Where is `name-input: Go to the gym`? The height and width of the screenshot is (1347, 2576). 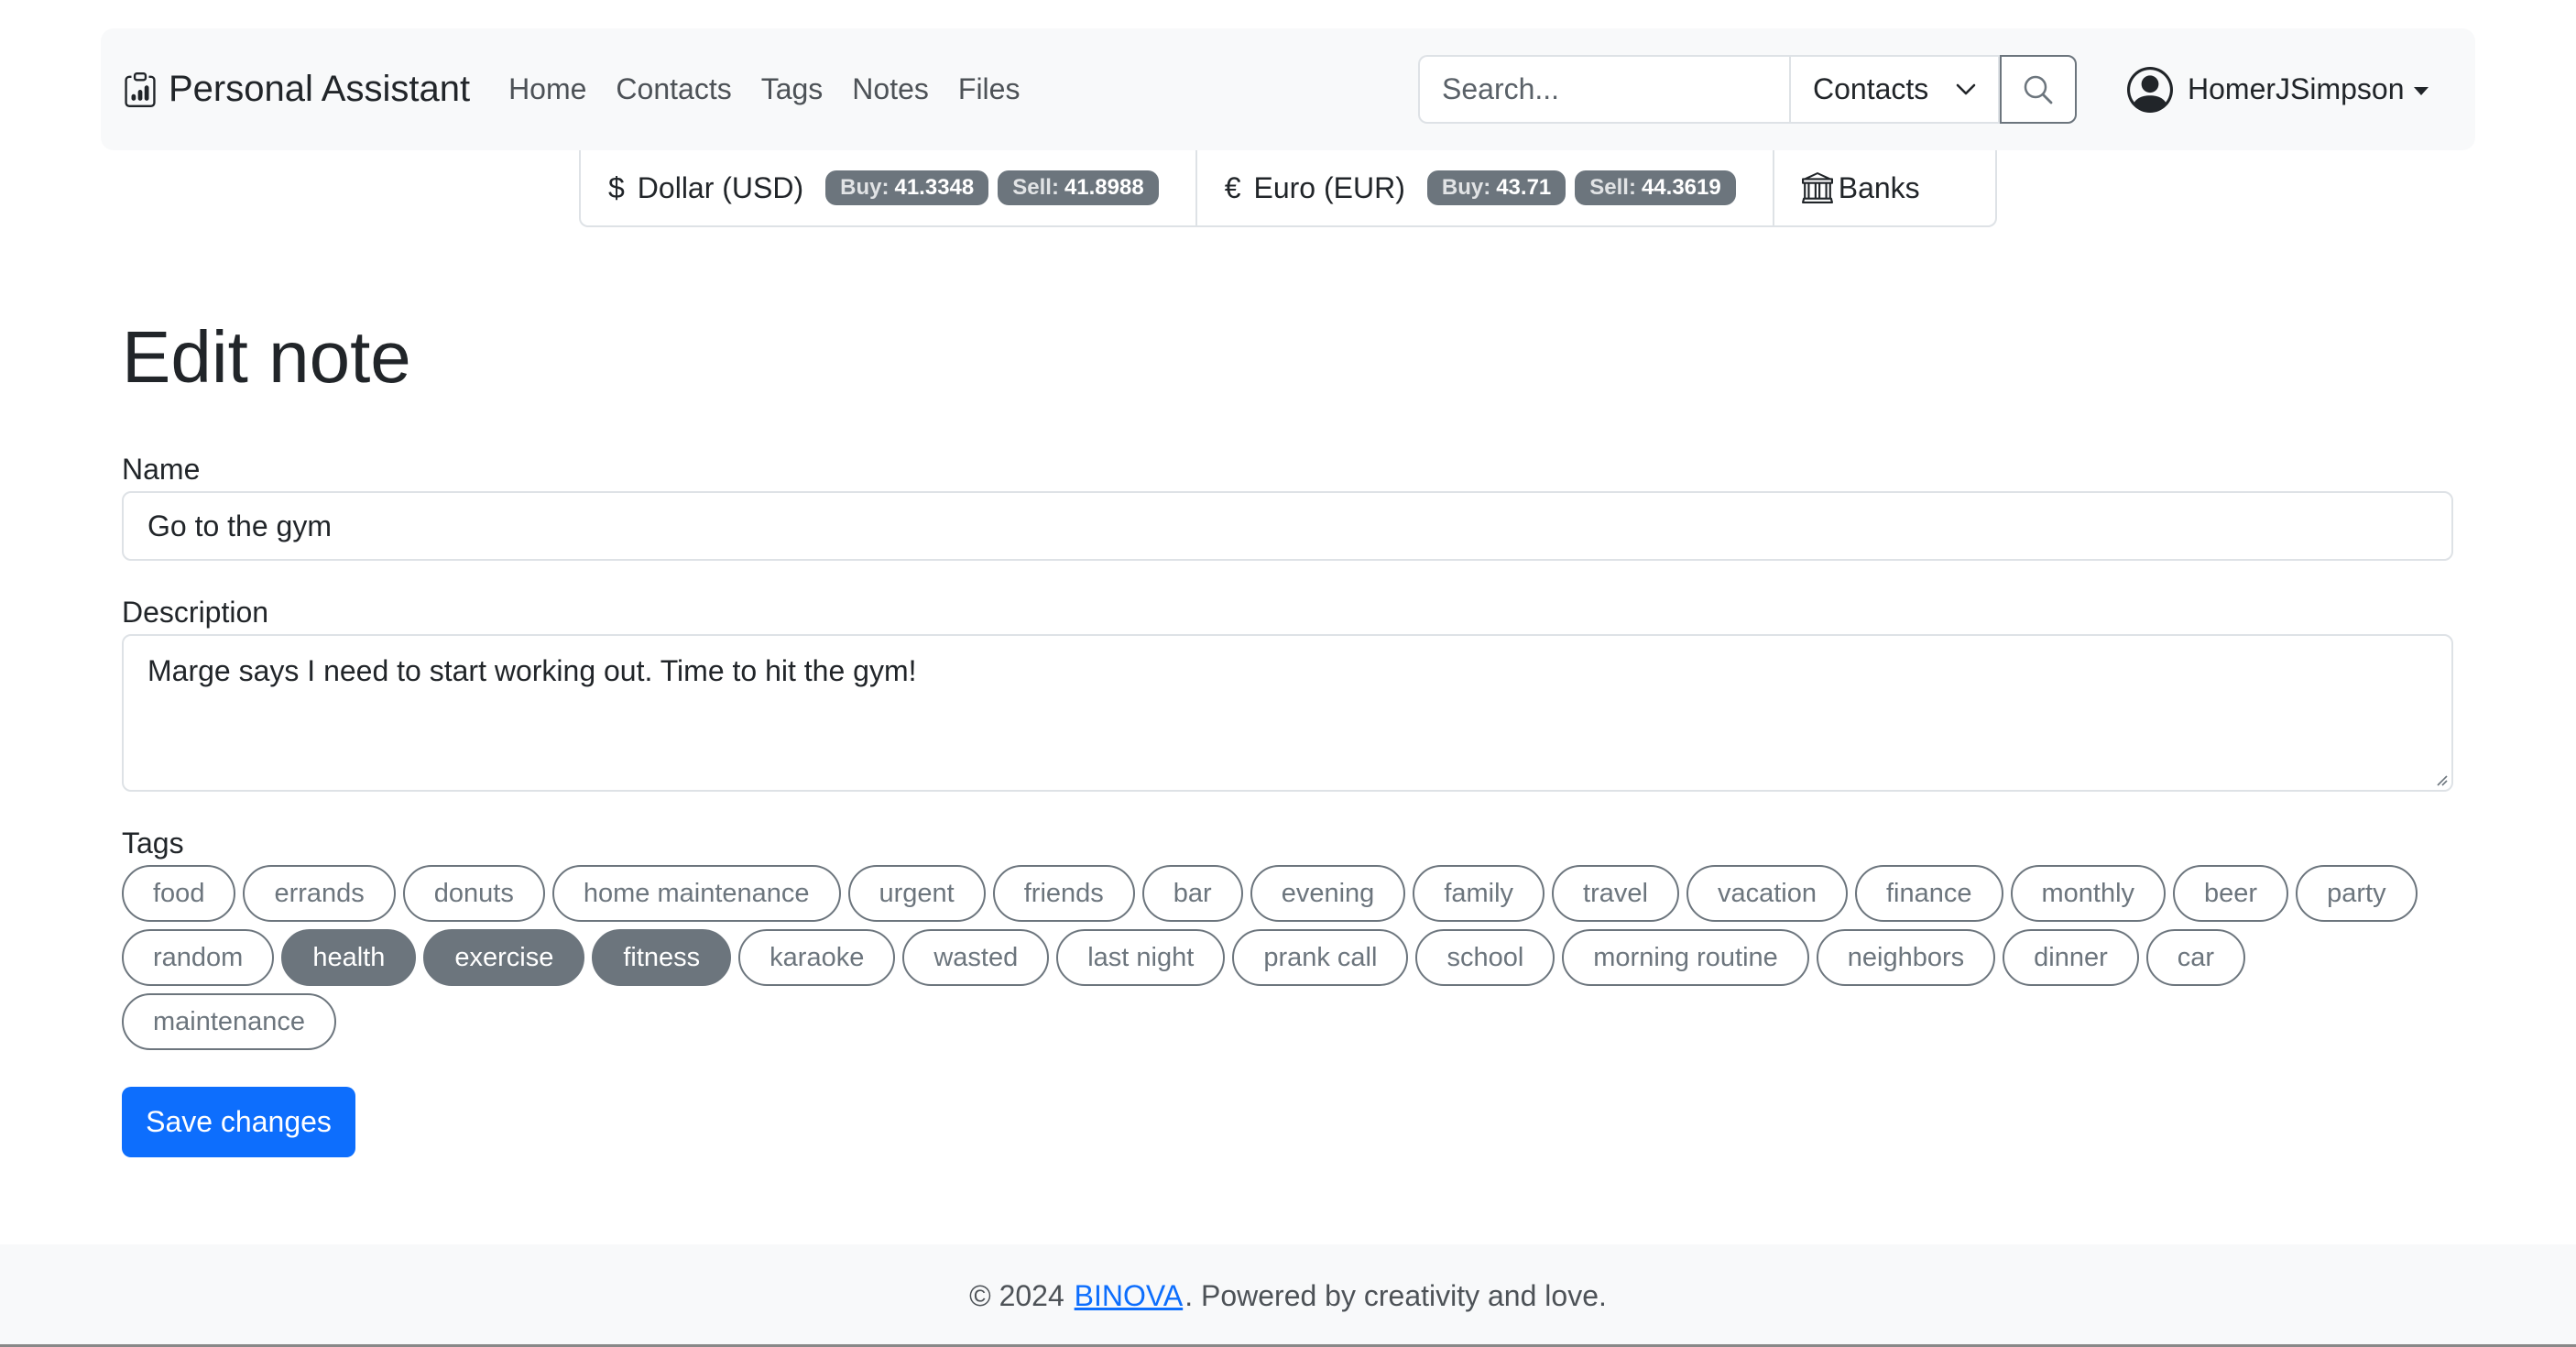
name-input: Go to the gym is located at coordinates (1288, 526).